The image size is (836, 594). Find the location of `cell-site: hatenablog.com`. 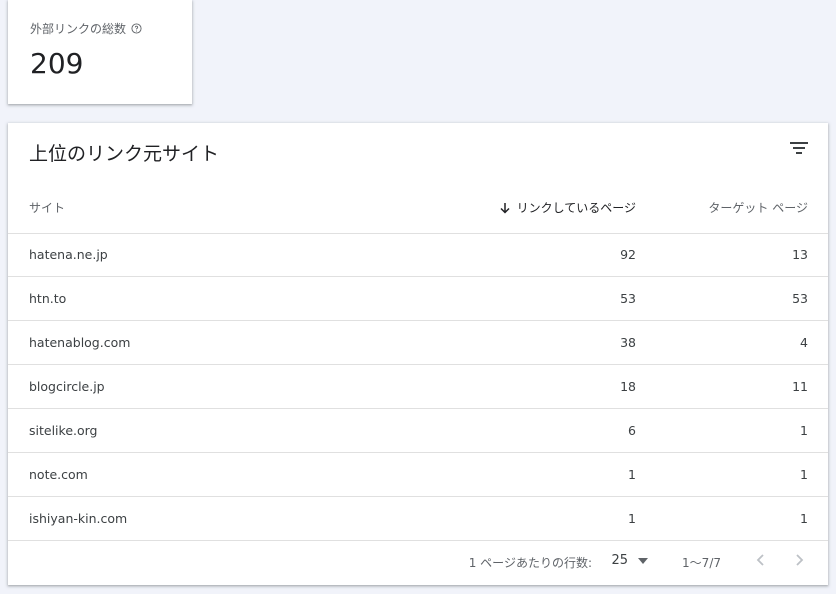

cell-site: hatenablog.com is located at coordinates (80, 342).